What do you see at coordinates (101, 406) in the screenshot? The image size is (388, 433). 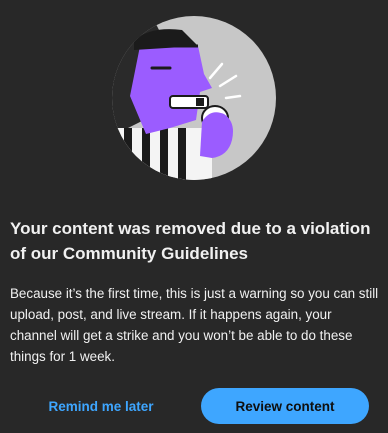 I see `remind-me-later-button: Remind me later` at bounding box center [101, 406].